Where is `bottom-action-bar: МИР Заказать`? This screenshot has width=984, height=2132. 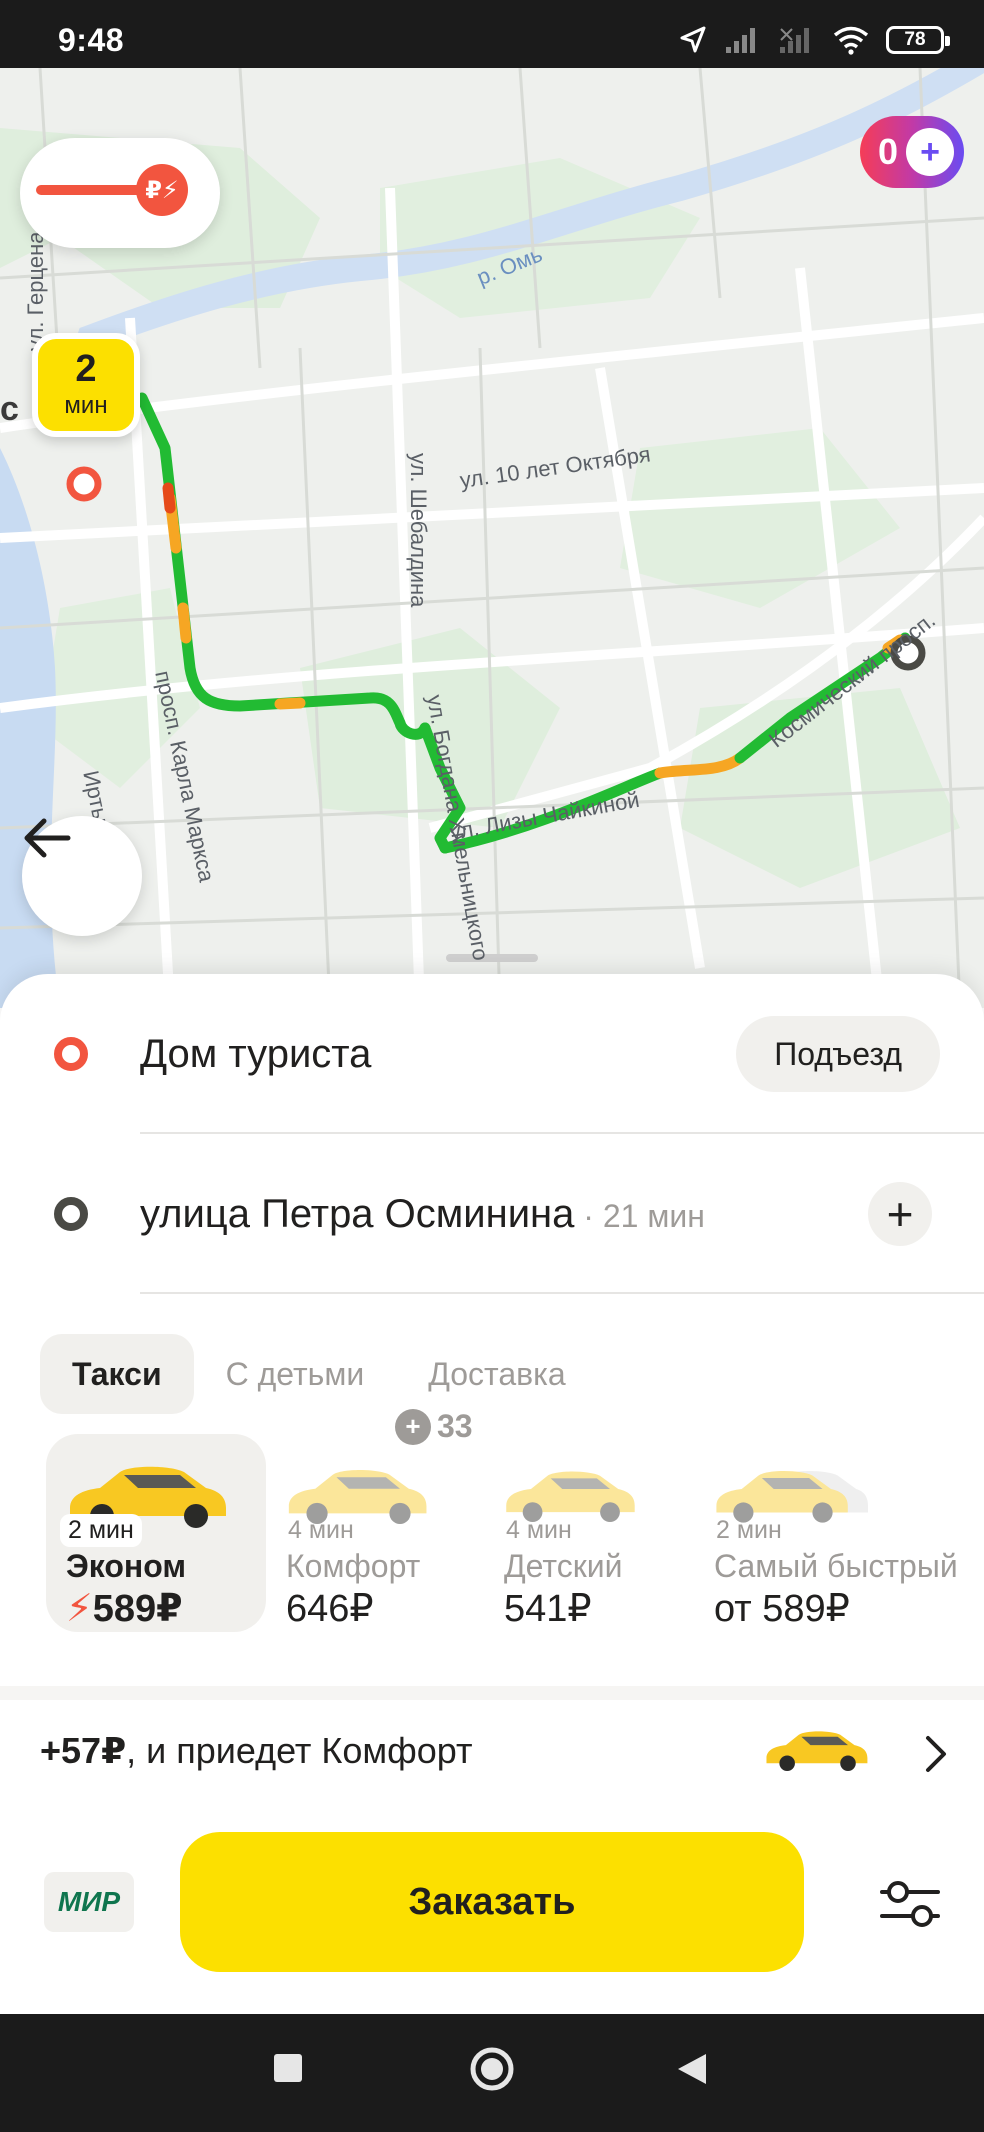 bottom-action-bar: МИР Заказать is located at coordinates (492, 1917).